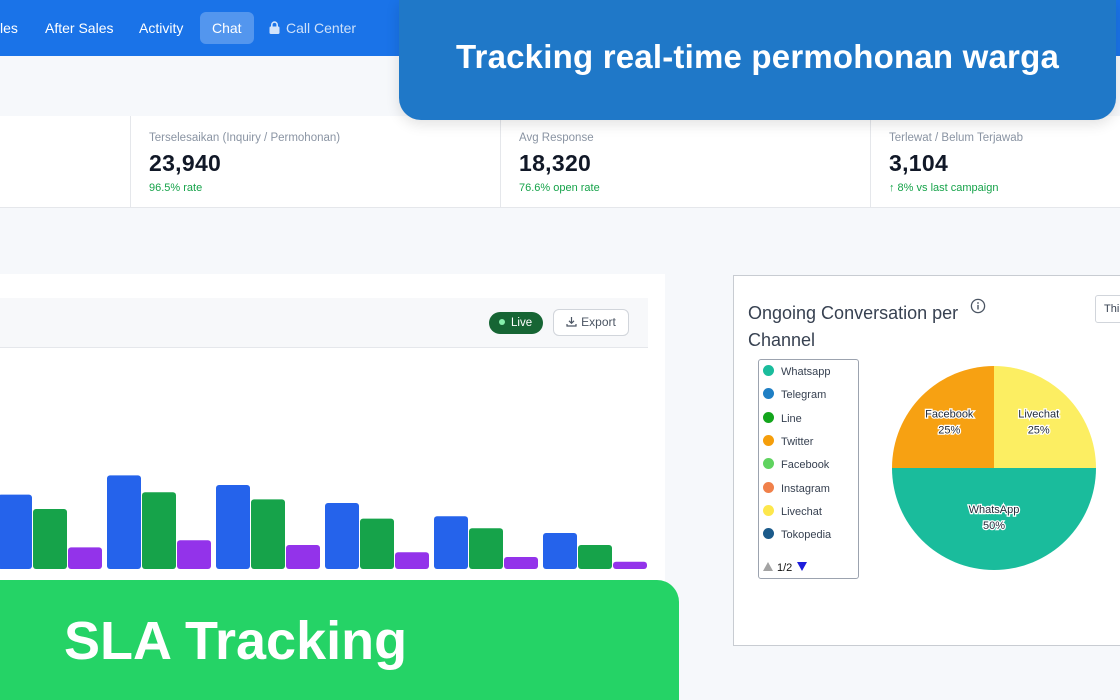 The height and width of the screenshot is (700, 1120). I want to click on legend-label: Telegram, so click(804, 395).